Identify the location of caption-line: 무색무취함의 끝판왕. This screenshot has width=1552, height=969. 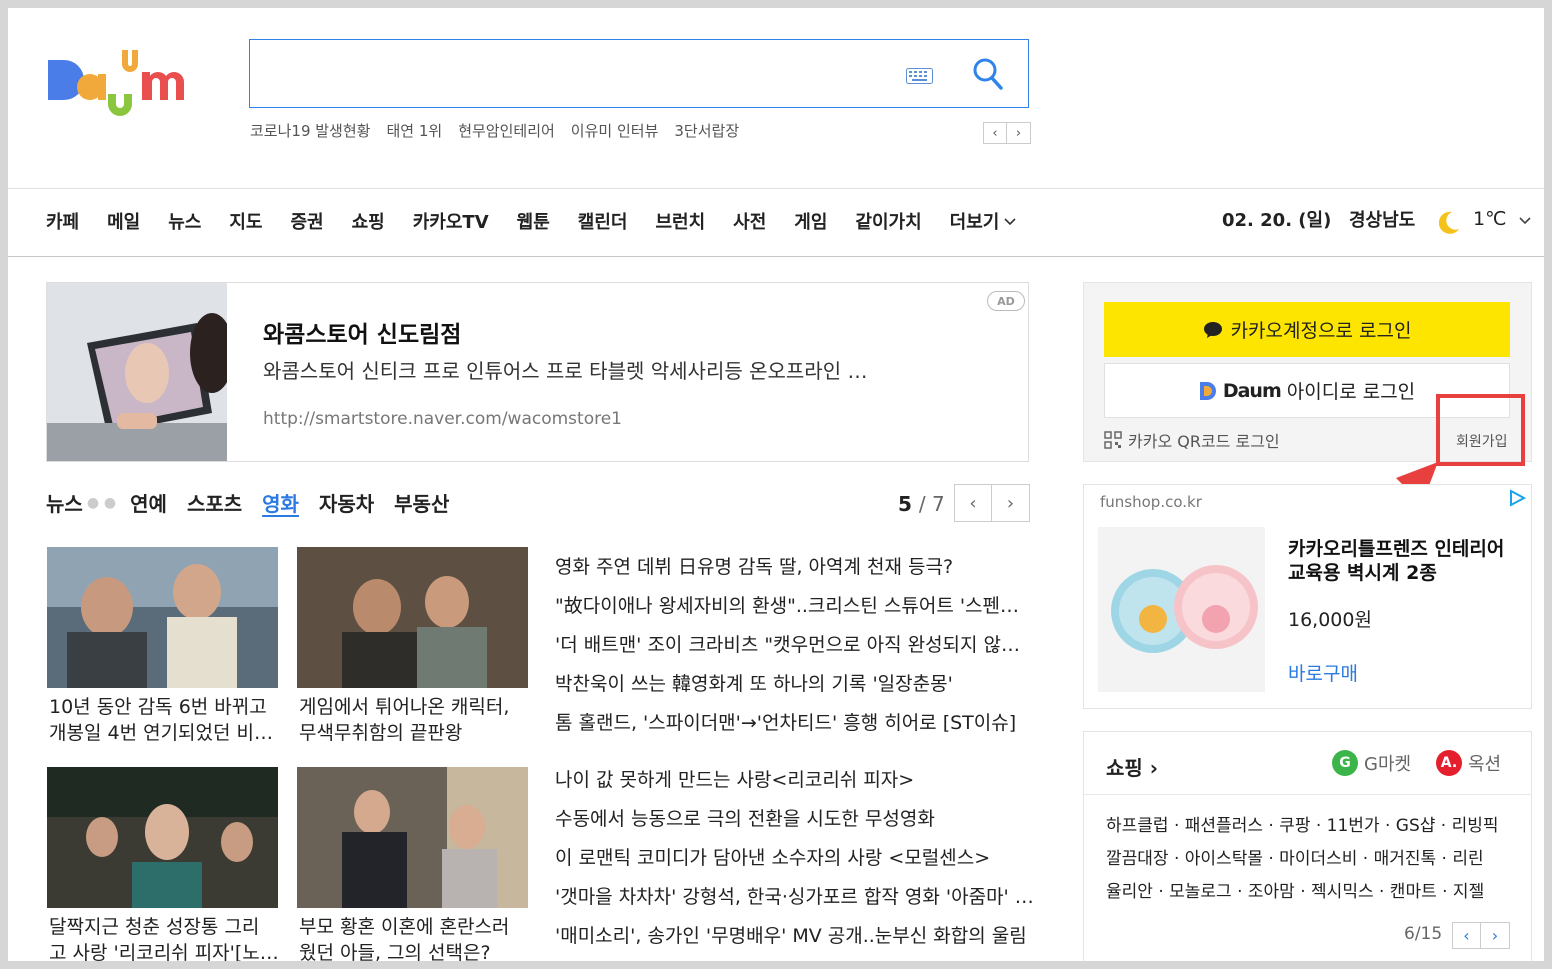
(381, 733).